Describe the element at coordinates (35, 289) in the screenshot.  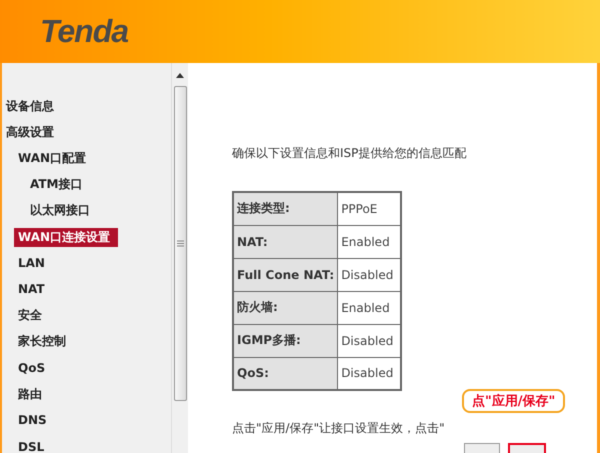
I see `sidebar-item: NAT` at that location.